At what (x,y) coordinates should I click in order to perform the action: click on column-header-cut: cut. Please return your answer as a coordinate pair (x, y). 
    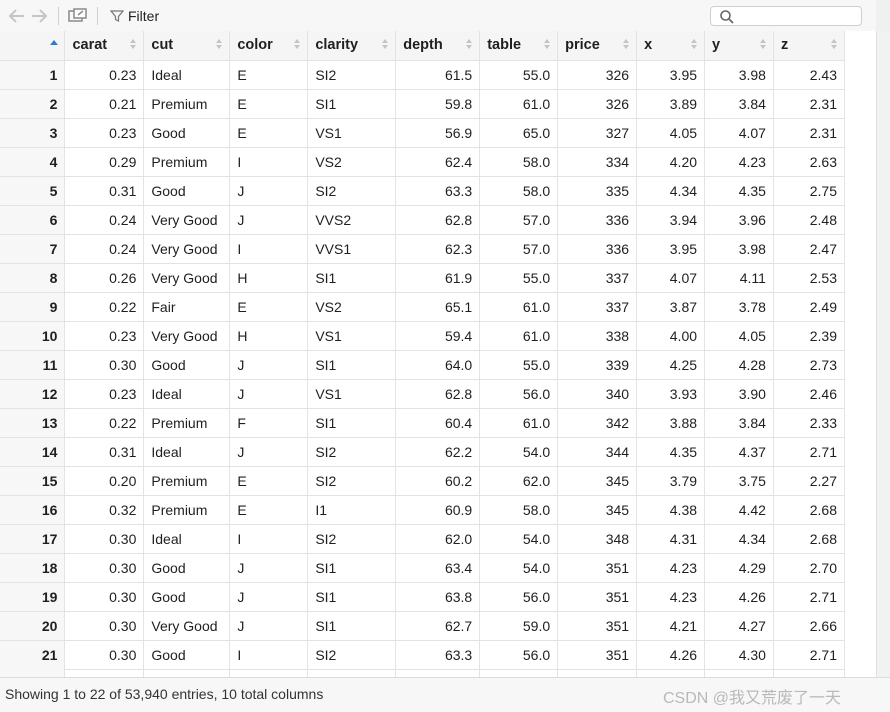
    Looking at the image, I should click on (187, 46).